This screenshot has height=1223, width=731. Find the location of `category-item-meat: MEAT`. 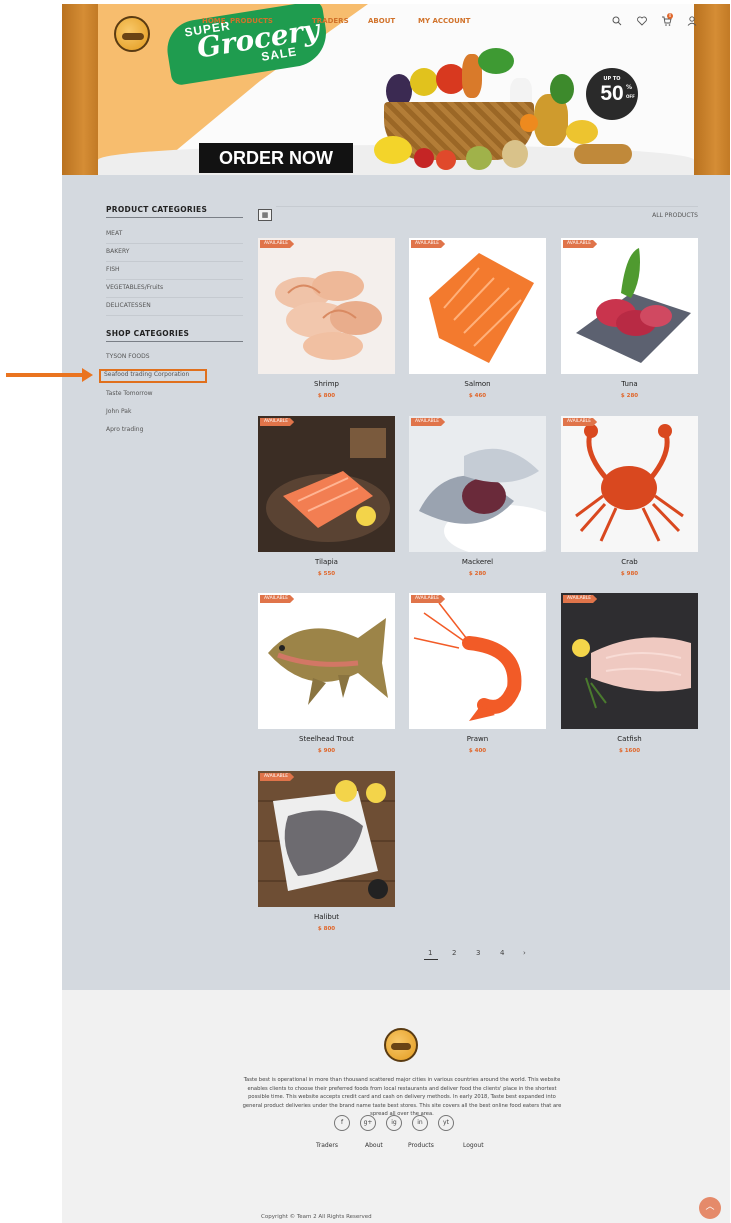

category-item-meat: MEAT is located at coordinates (174, 235).